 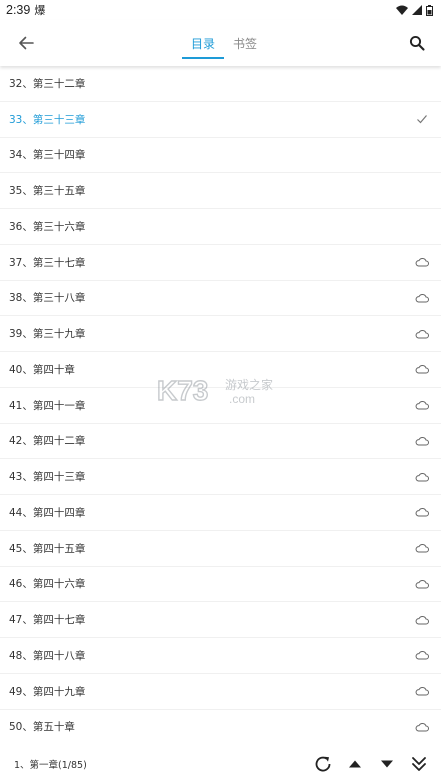 I want to click on wifi-icon, so click(x=402, y=10).